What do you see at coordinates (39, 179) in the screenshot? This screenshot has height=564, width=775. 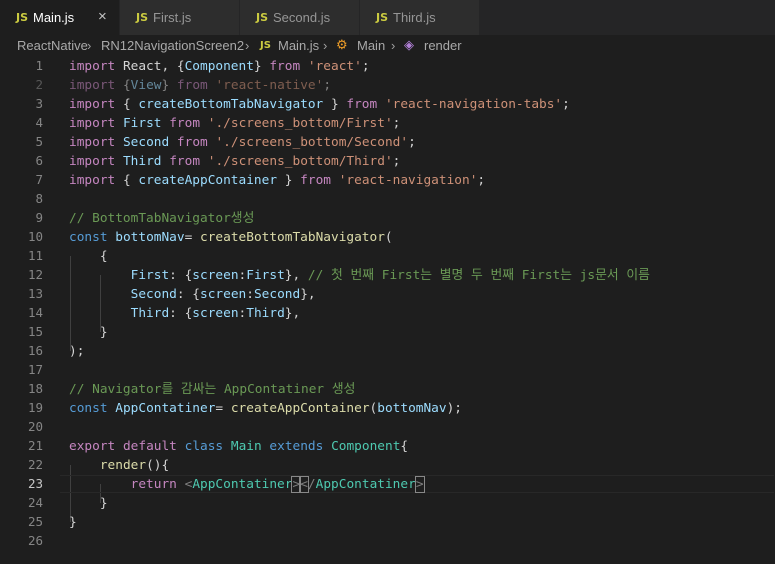 I see `line-number: 7` at bounding box center [39, 179].